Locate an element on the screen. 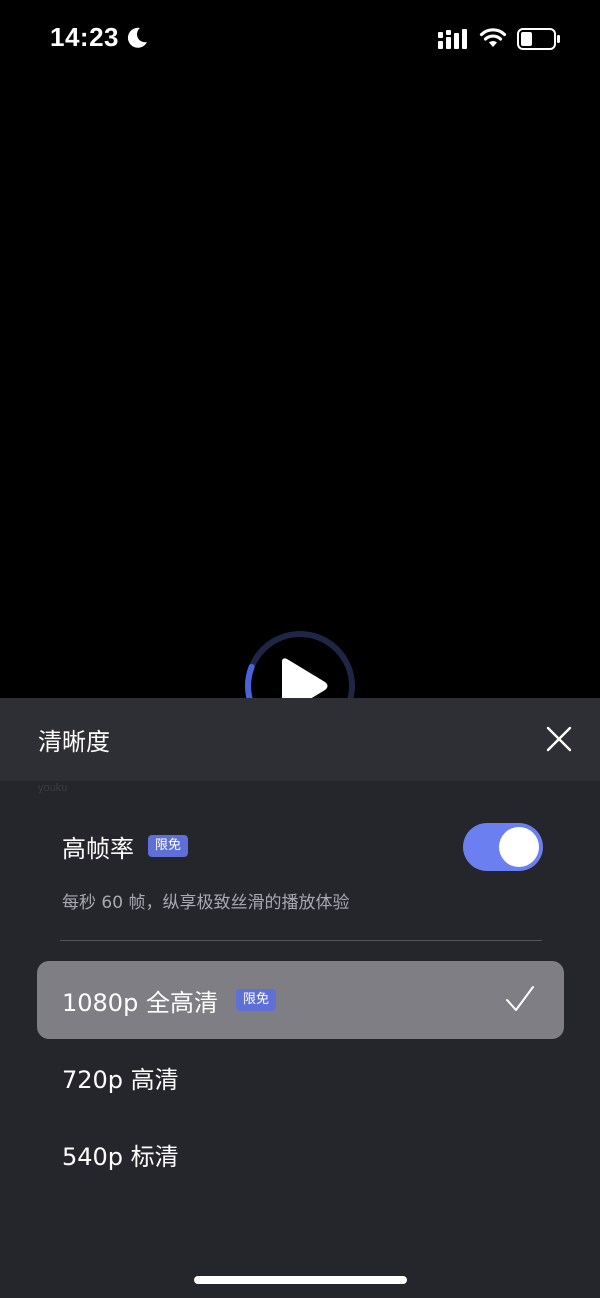 Image resolution: width=600 pixels, height=1298 pixels. toggle-knob is located at coordinates (519, 847).